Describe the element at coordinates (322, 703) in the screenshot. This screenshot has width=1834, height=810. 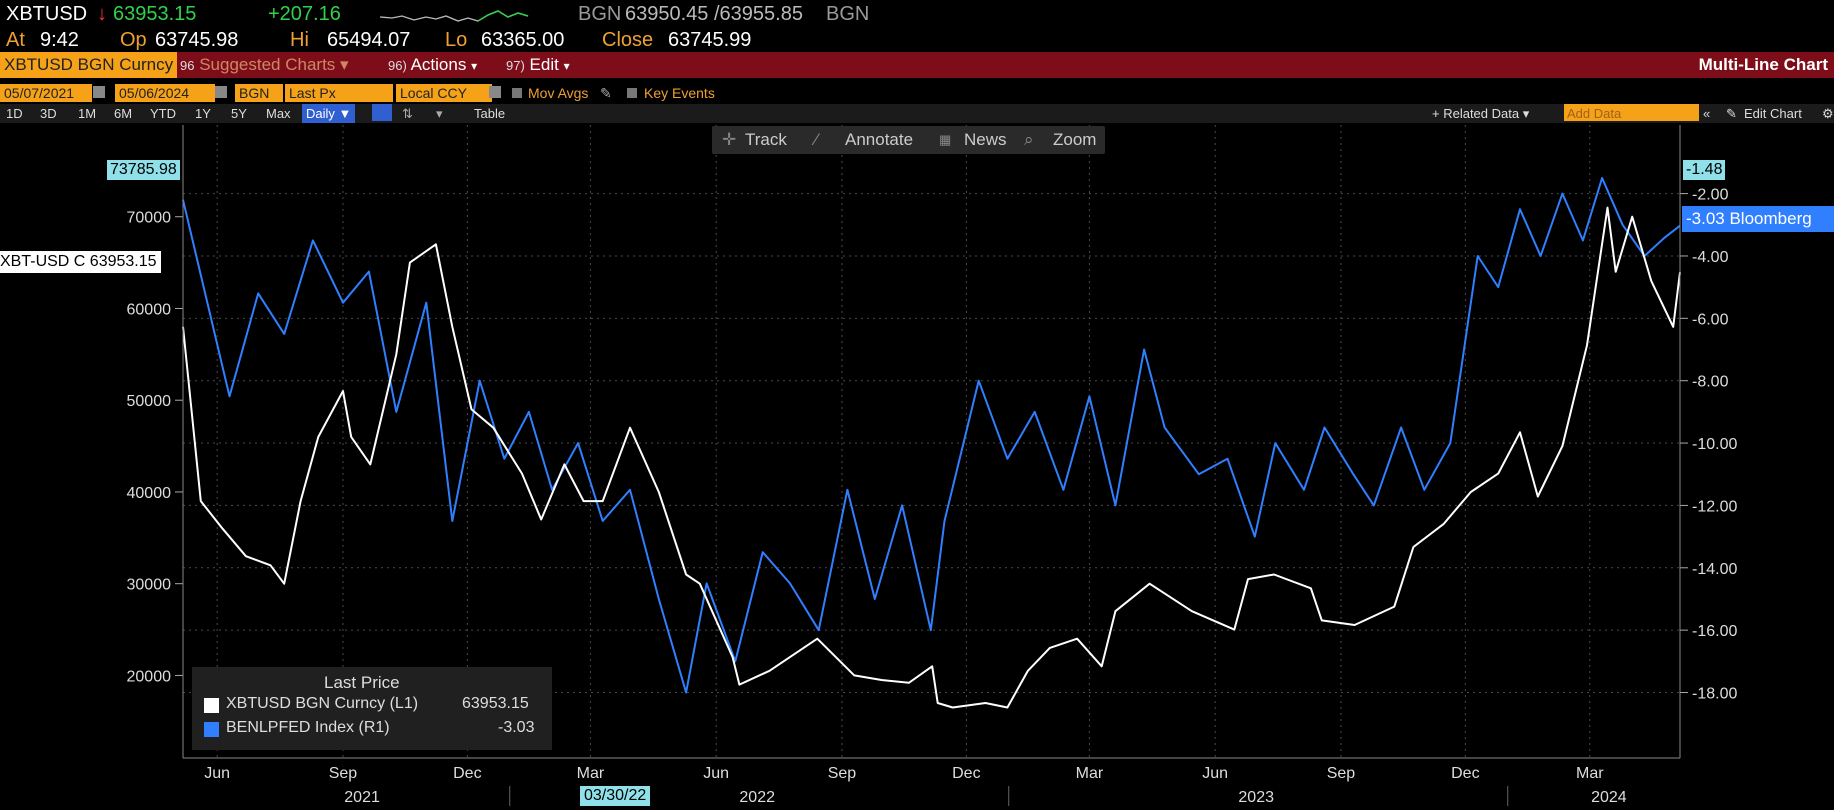
I see `legend-series-xbtusd: XBTUSD BGN Curncy (L1)` at that location.